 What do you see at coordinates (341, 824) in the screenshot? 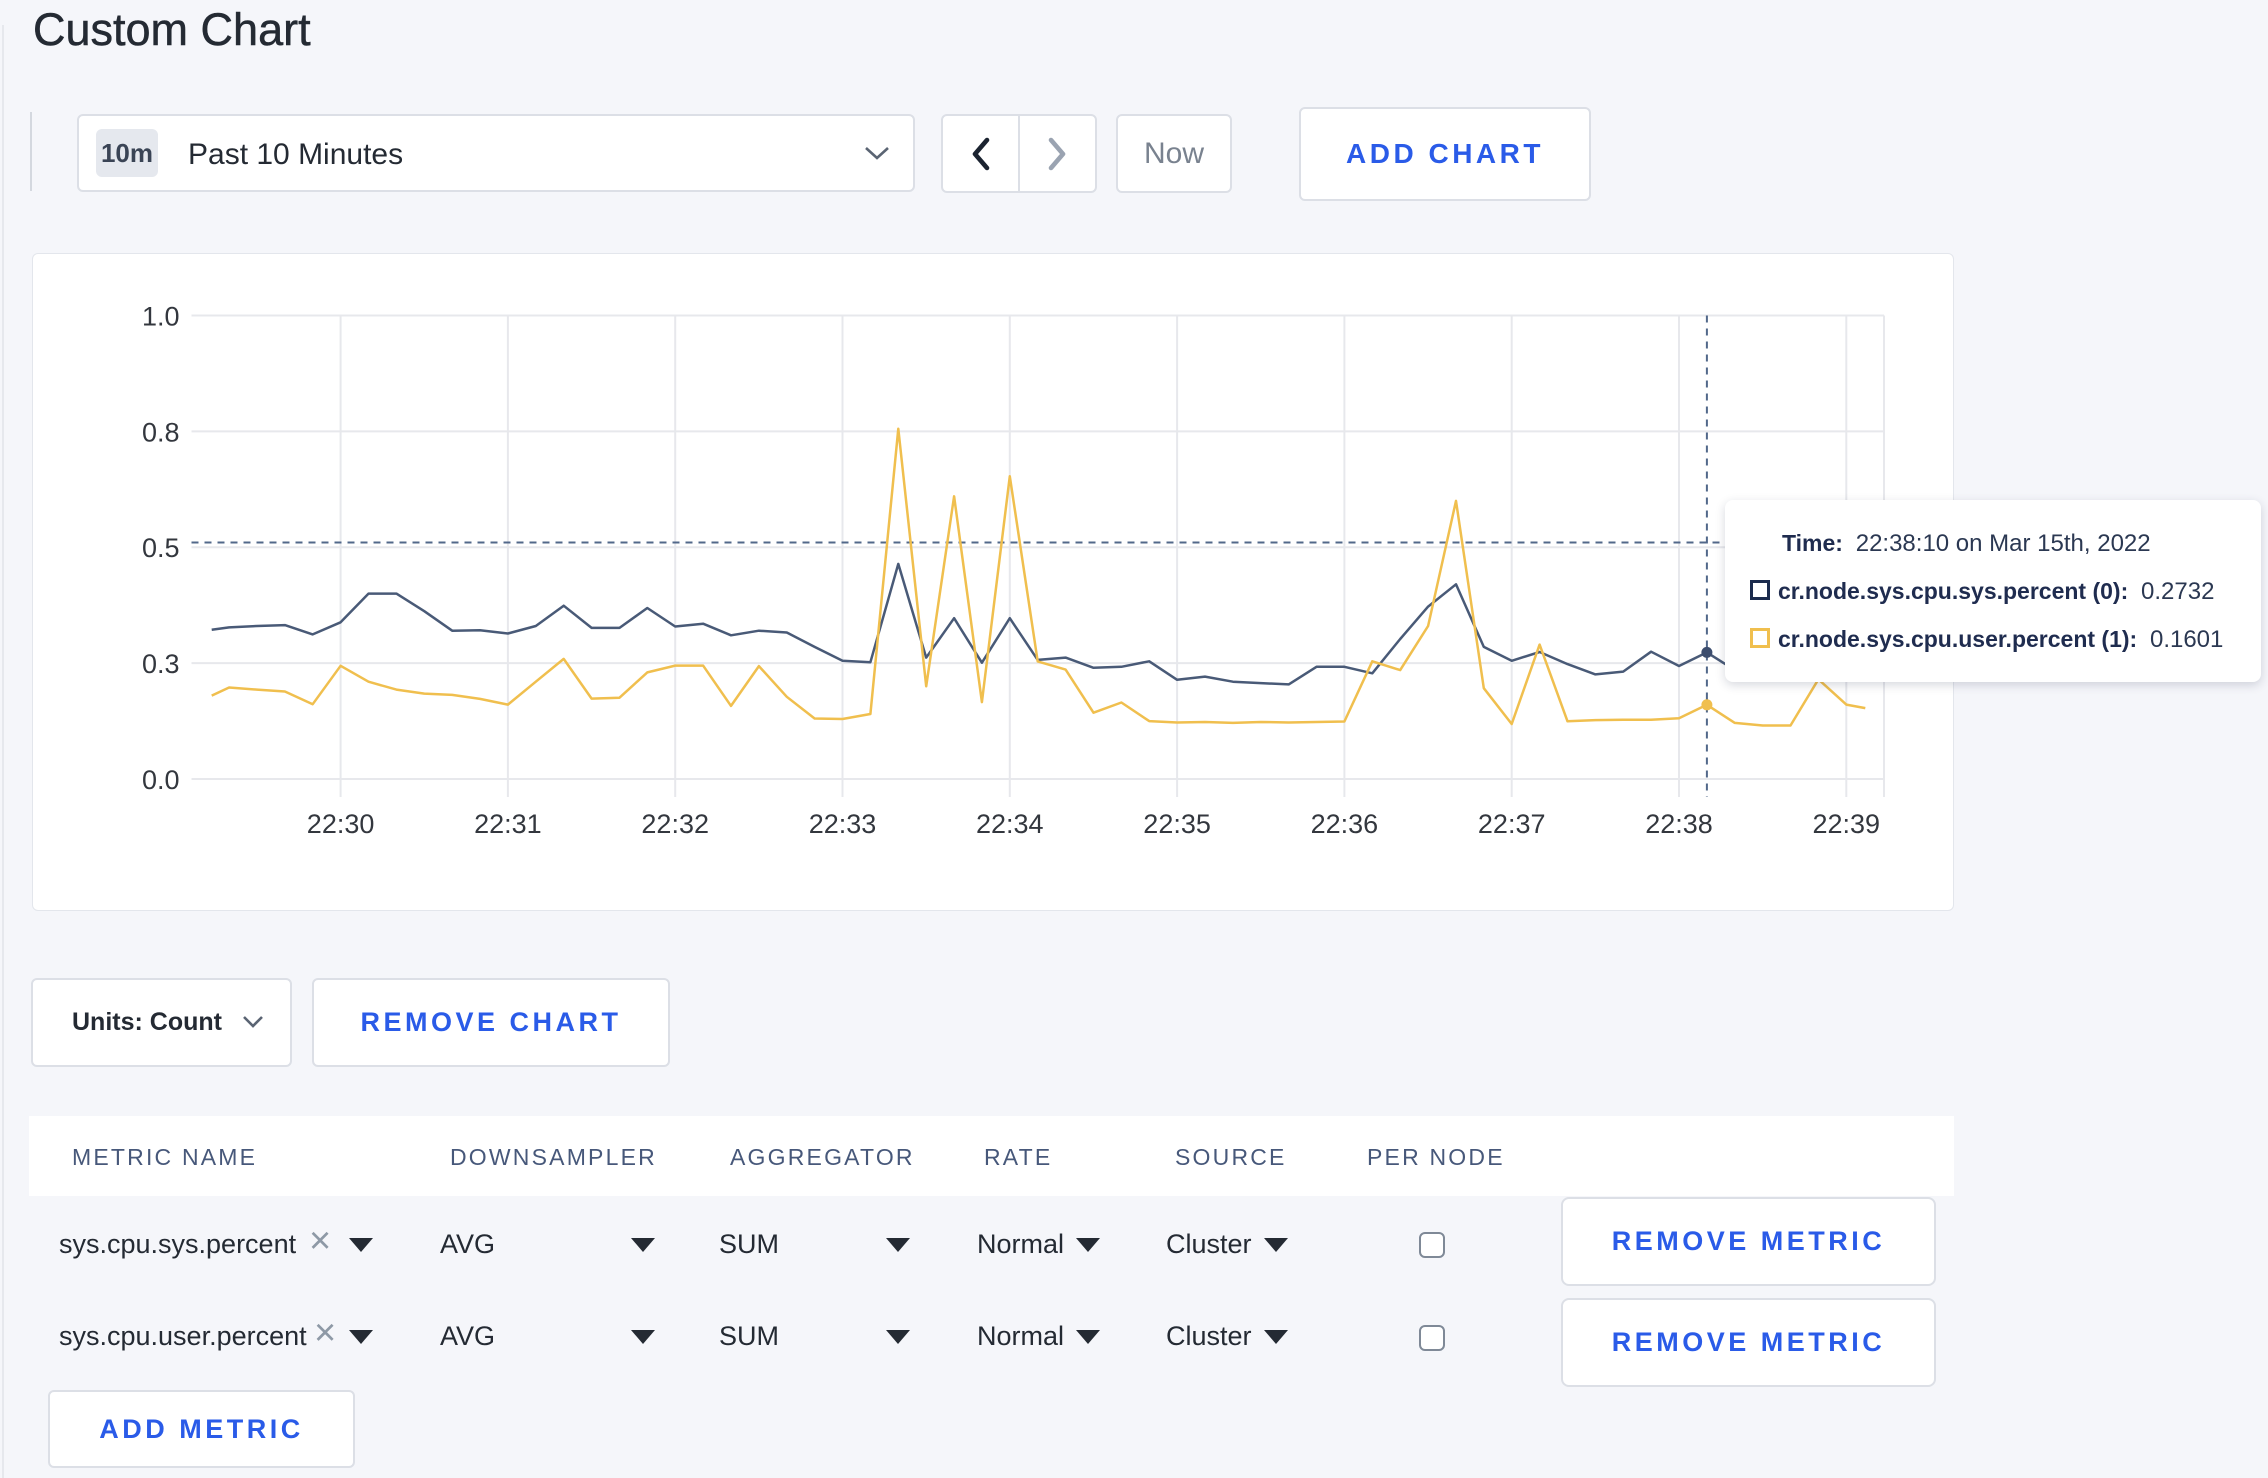
I see `svg-text: 22:30` at bounding box center [341, 824].